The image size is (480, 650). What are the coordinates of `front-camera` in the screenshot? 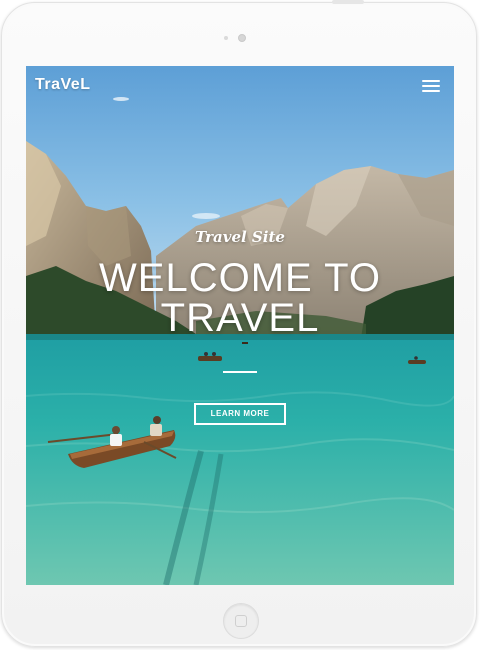 It's located at (242, 38).